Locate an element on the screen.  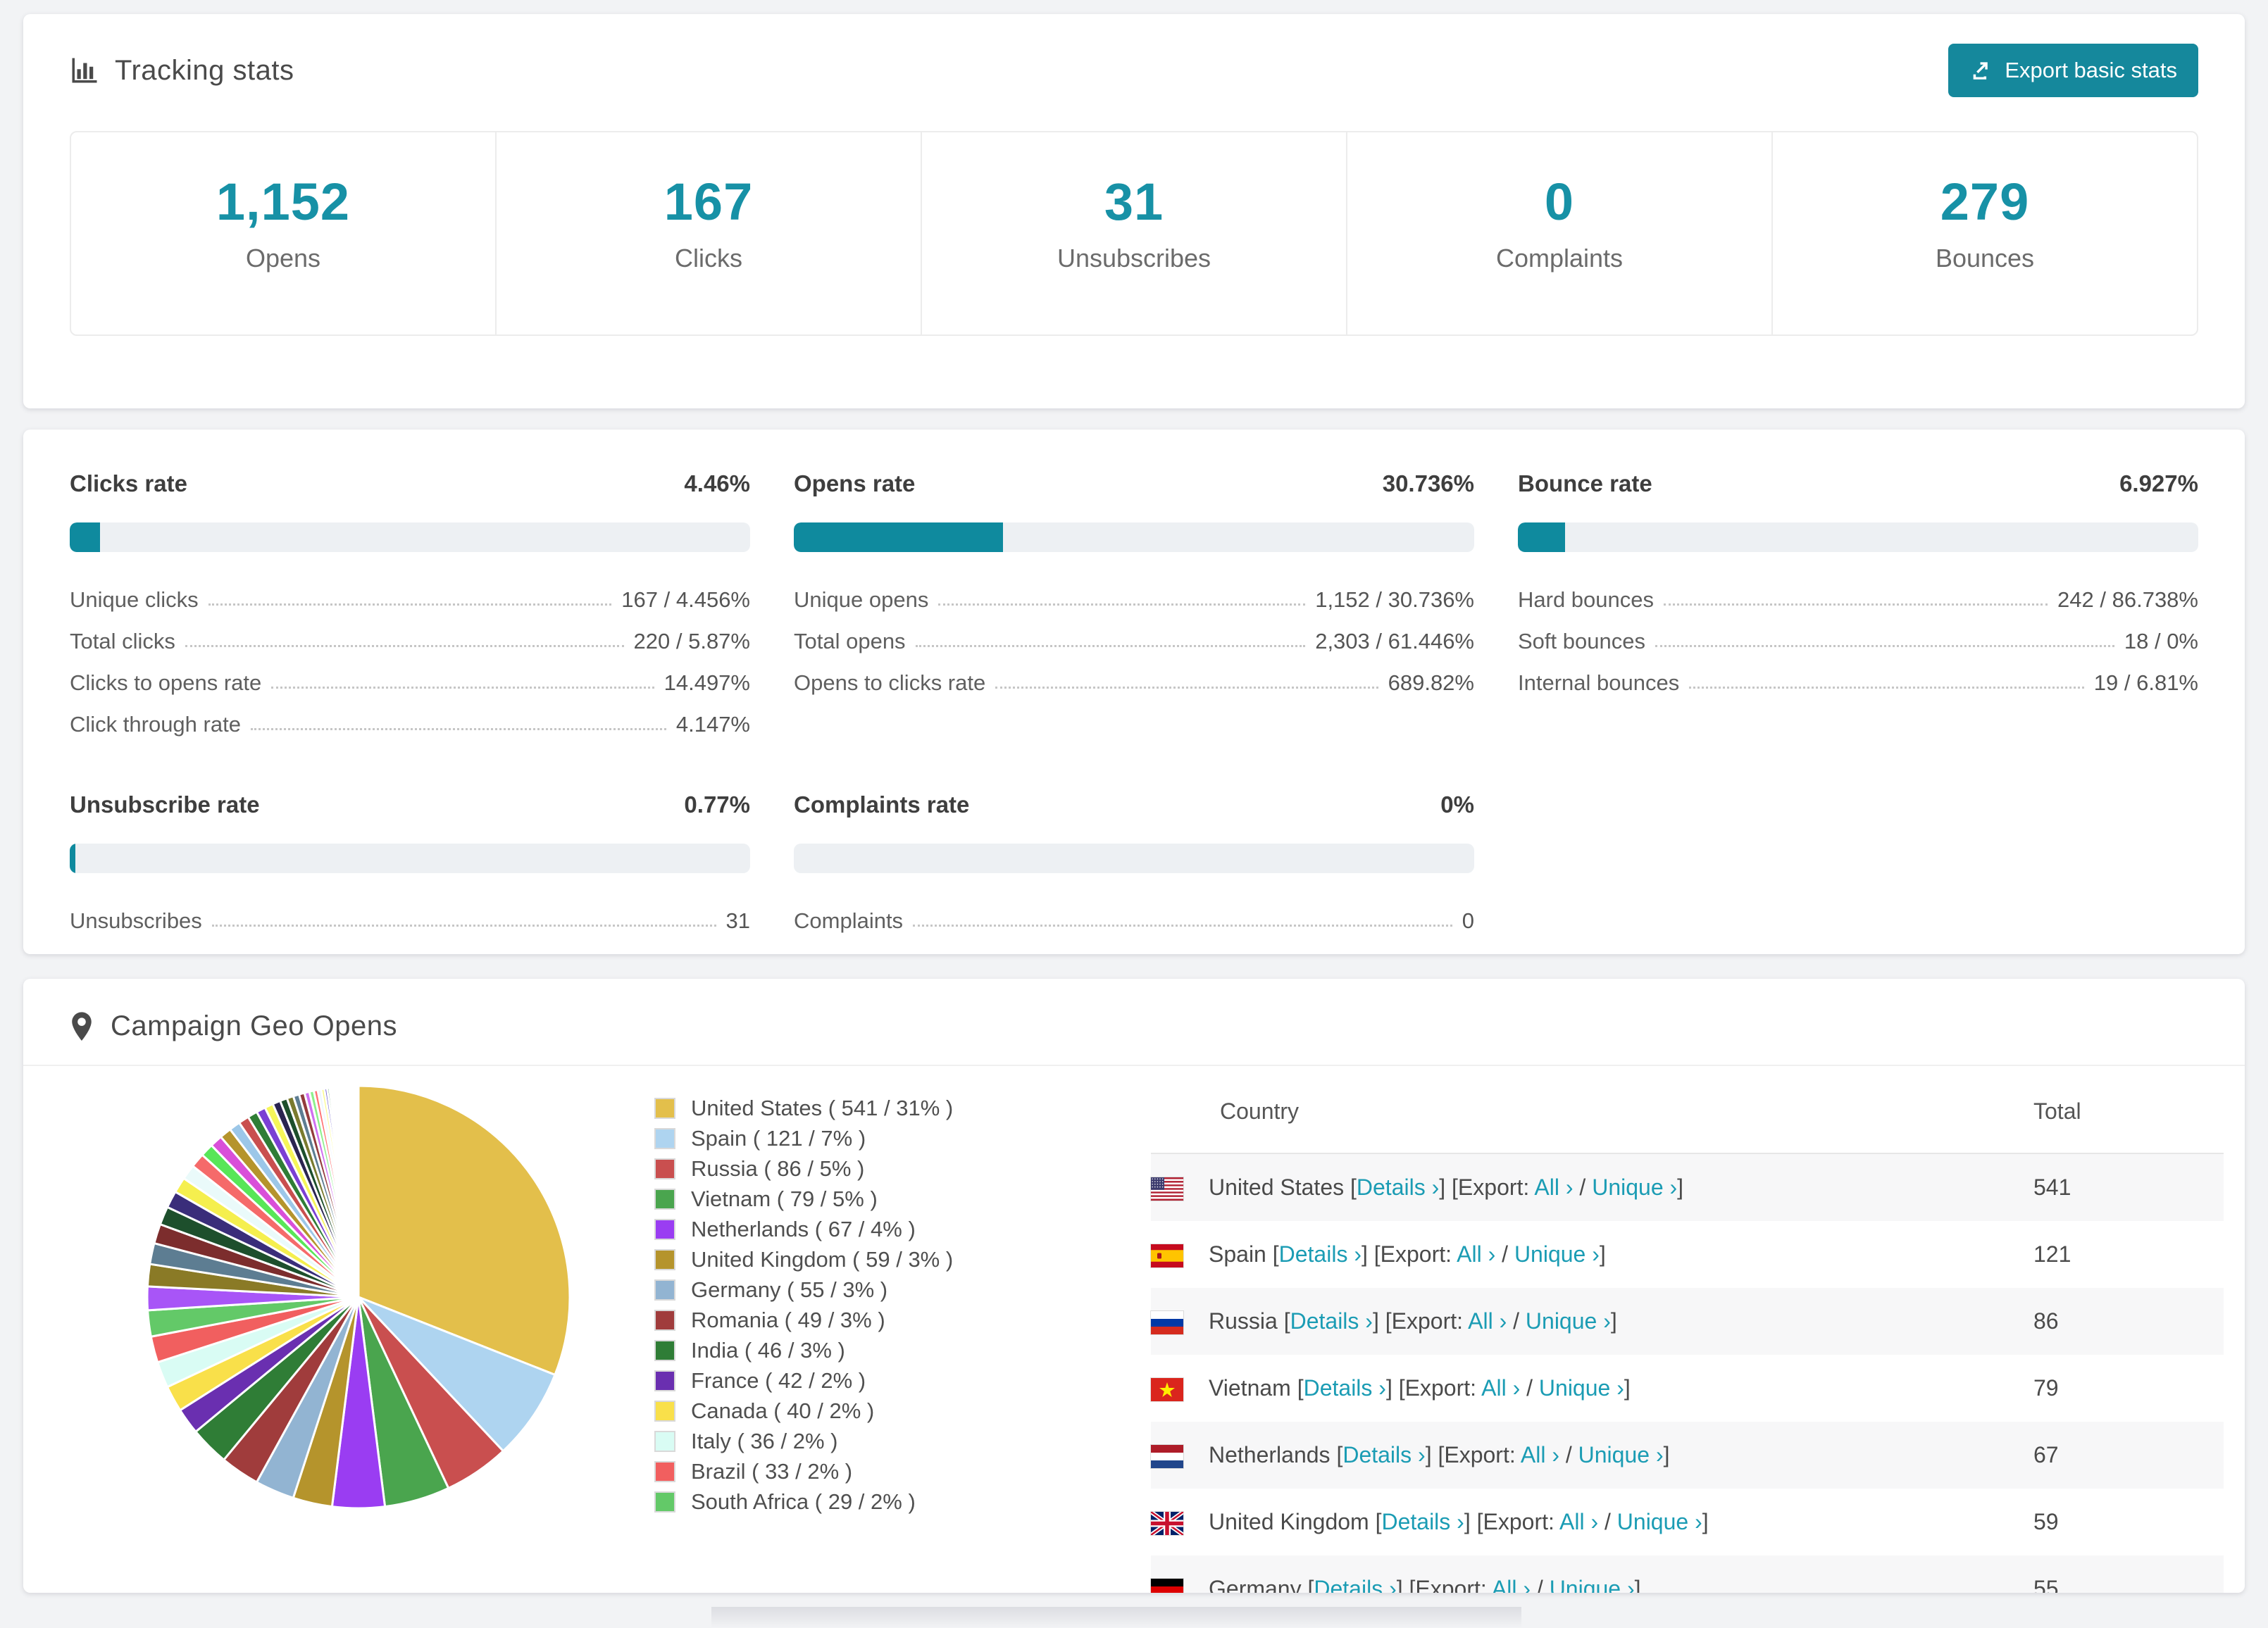
legend-item-france: France ( 42 / 2% ) is located at coordinates (841, 1380).